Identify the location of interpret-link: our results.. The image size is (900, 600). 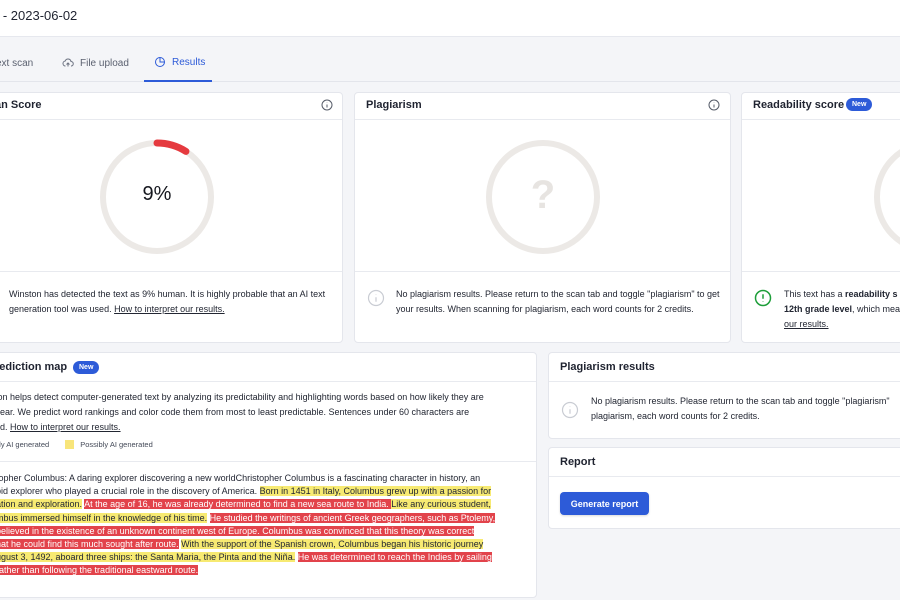
(806, 324).